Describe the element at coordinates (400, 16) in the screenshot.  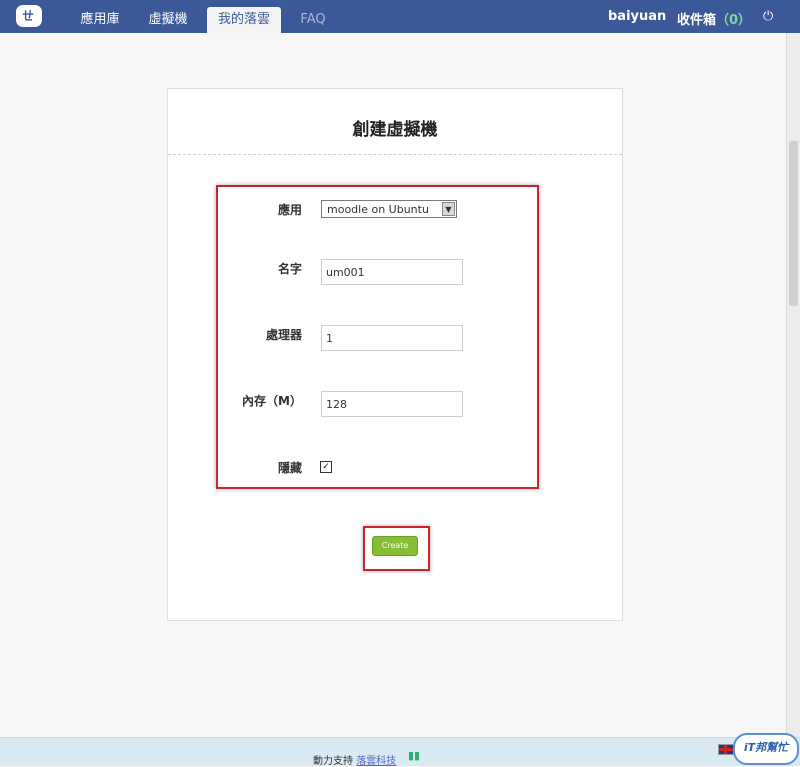
I see `top-nav-bar: ㄝ 應用庫 虛擬機 我的落雲 FAQ baiyuan 收件箱（0） ⏻` at that location.